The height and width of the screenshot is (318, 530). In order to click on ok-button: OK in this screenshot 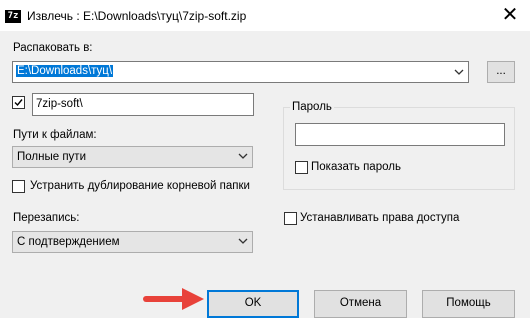, I will do `click(253, 304)`.